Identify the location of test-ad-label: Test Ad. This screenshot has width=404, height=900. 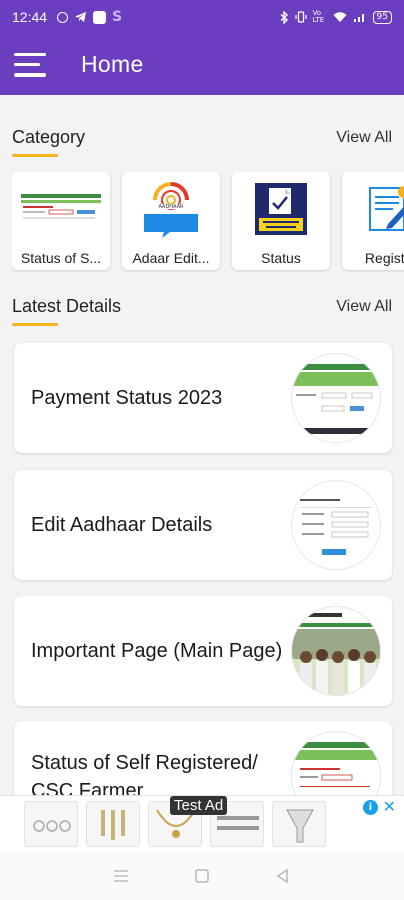
(199, 805).